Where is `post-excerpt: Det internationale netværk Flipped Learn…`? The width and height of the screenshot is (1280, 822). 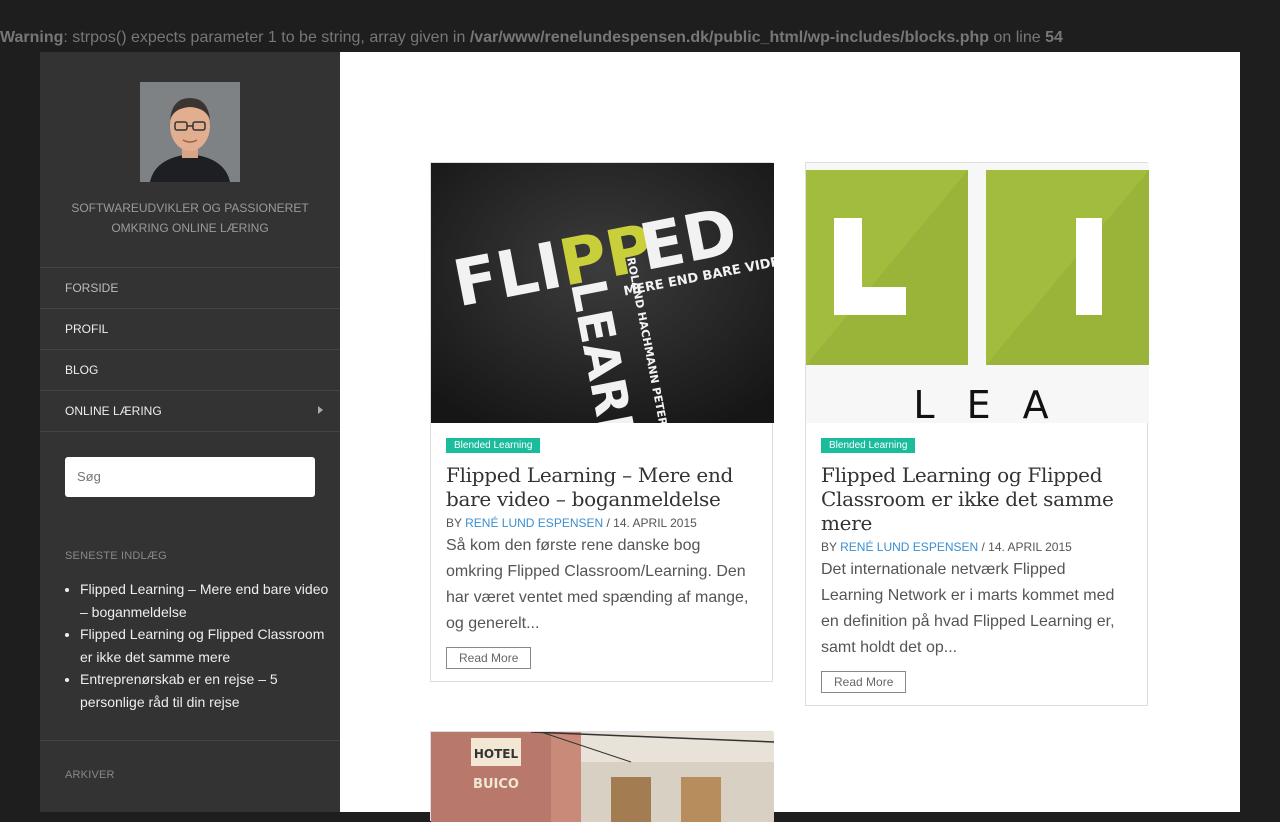
post-excerpt: Det internationale netværk Flipped Learn… is located at coordinates (968, 608).